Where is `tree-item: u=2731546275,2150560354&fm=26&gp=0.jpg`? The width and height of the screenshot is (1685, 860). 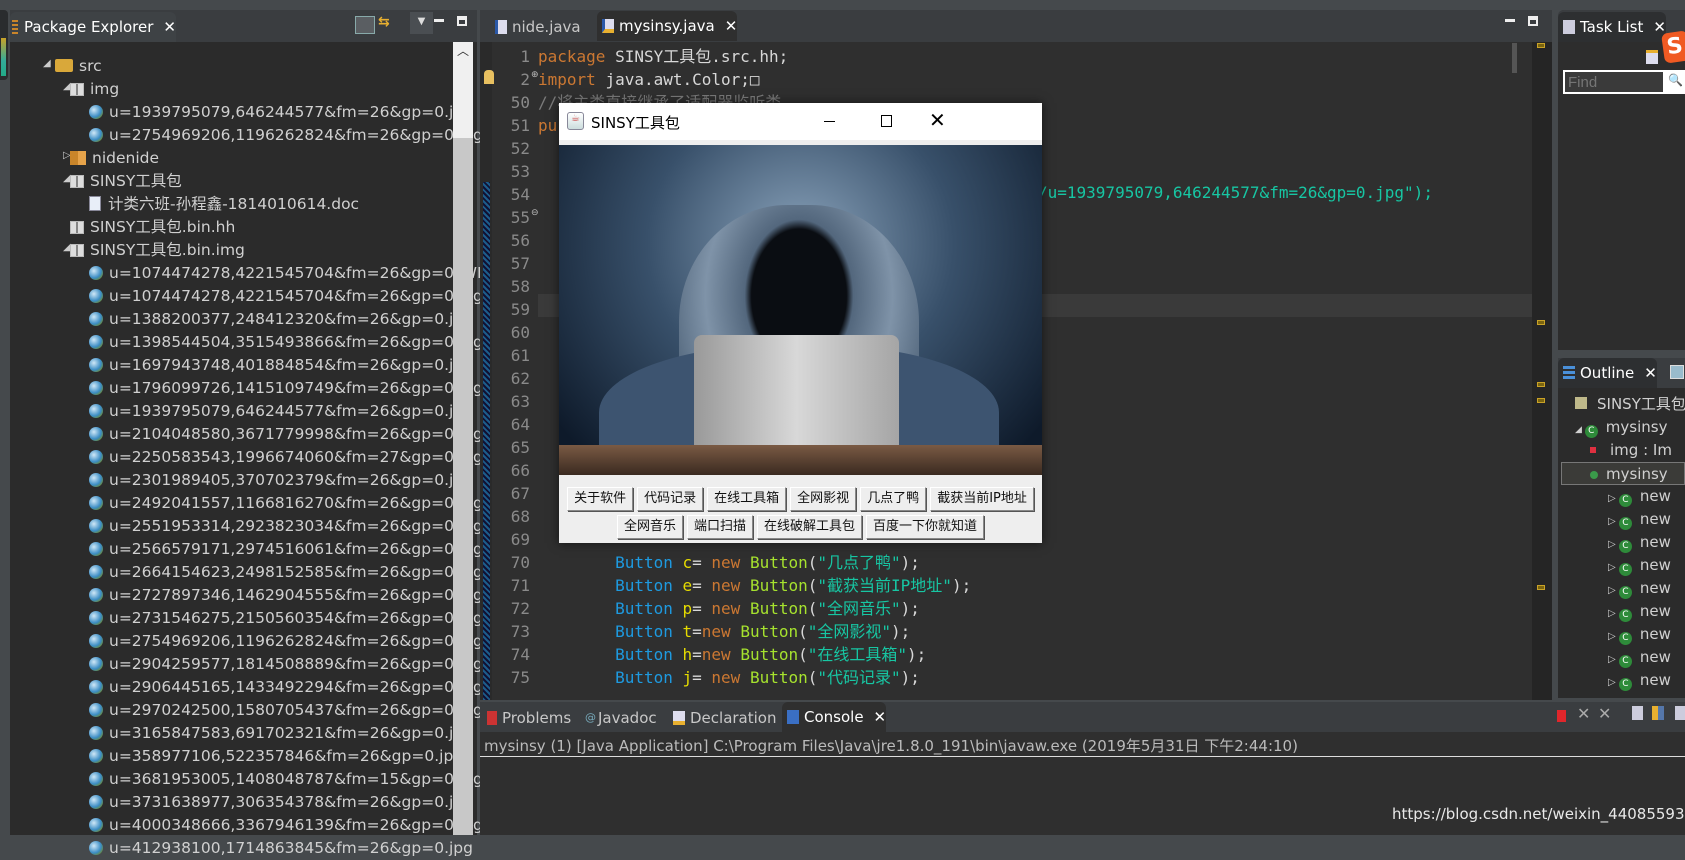 tree-item: u=2731546275,2150560354&fm=26&gp=0.jpg is located at coordinates (286, 618).